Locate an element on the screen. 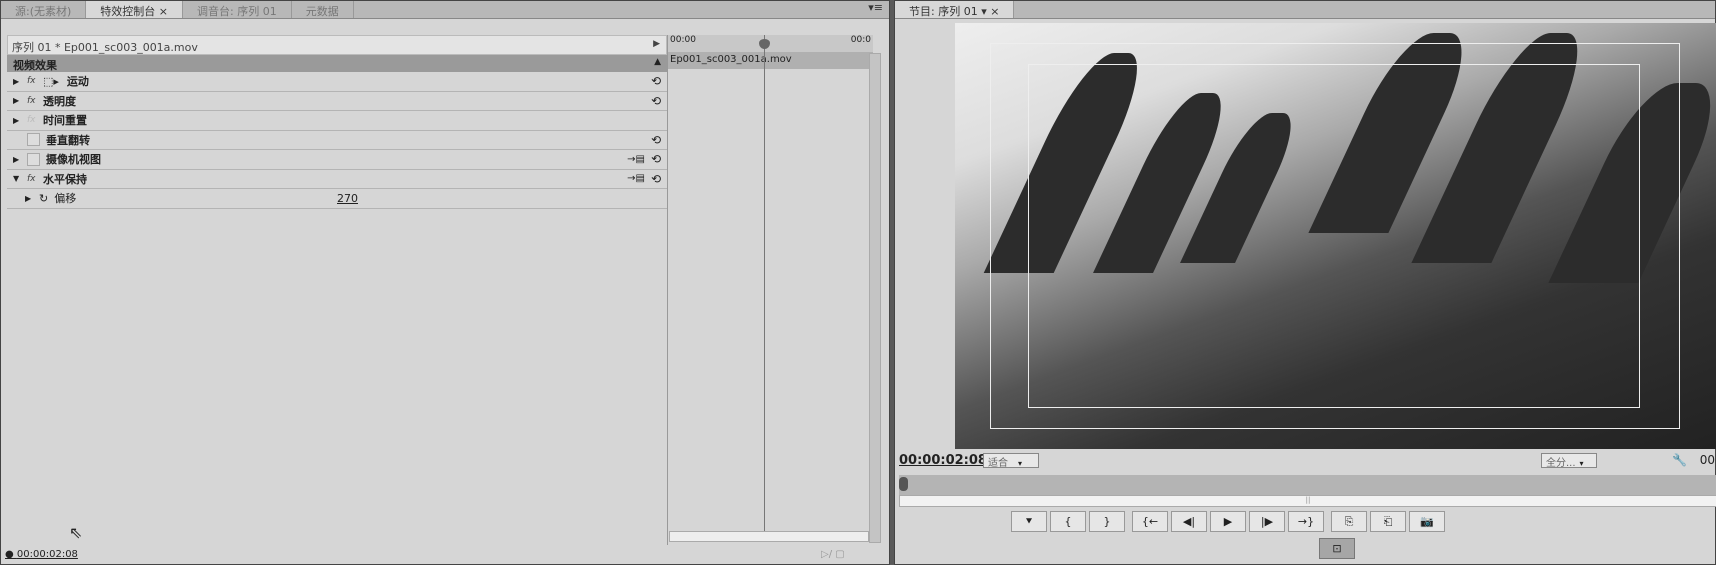  clip-header: 序列 01 * Ep001_sc003_001a.mov ▶ is located at coordinates (337, 45).